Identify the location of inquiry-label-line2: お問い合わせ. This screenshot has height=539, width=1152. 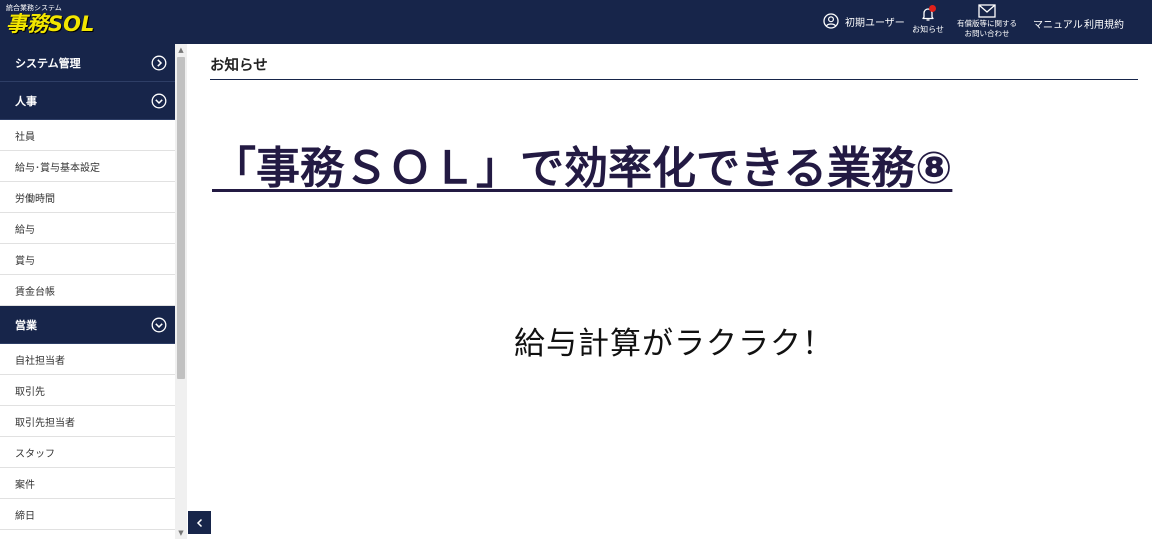
(987, 33).